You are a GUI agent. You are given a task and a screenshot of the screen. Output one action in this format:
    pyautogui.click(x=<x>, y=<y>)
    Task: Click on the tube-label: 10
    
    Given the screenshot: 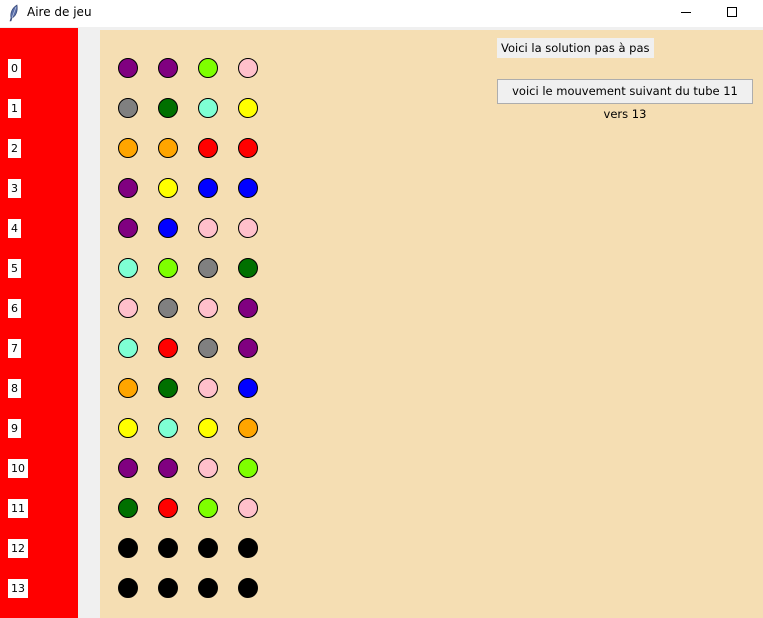 What is the action you would take?
    pyautogui.click(x=18, y=468)
    